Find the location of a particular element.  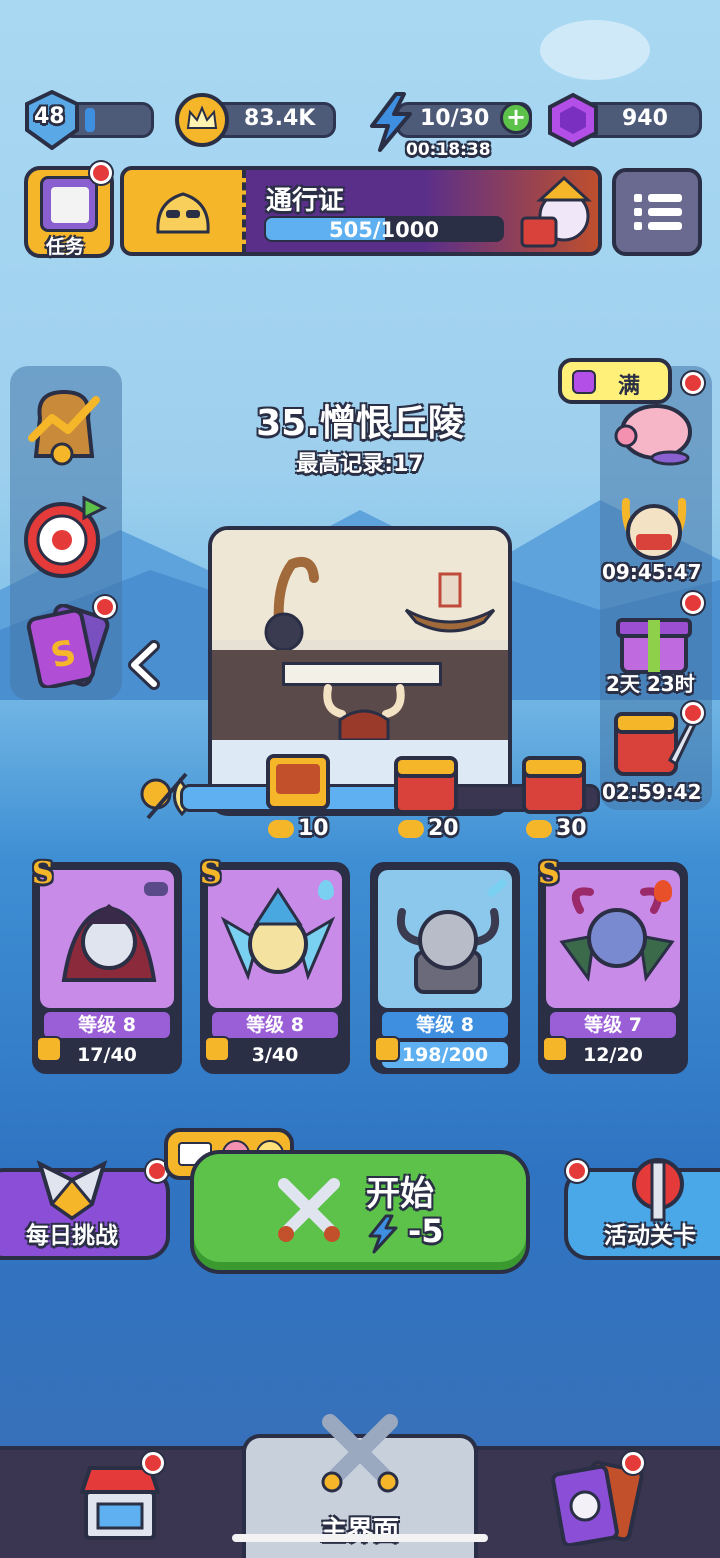

crown-coin-icon is located at coordinates (202, 120).